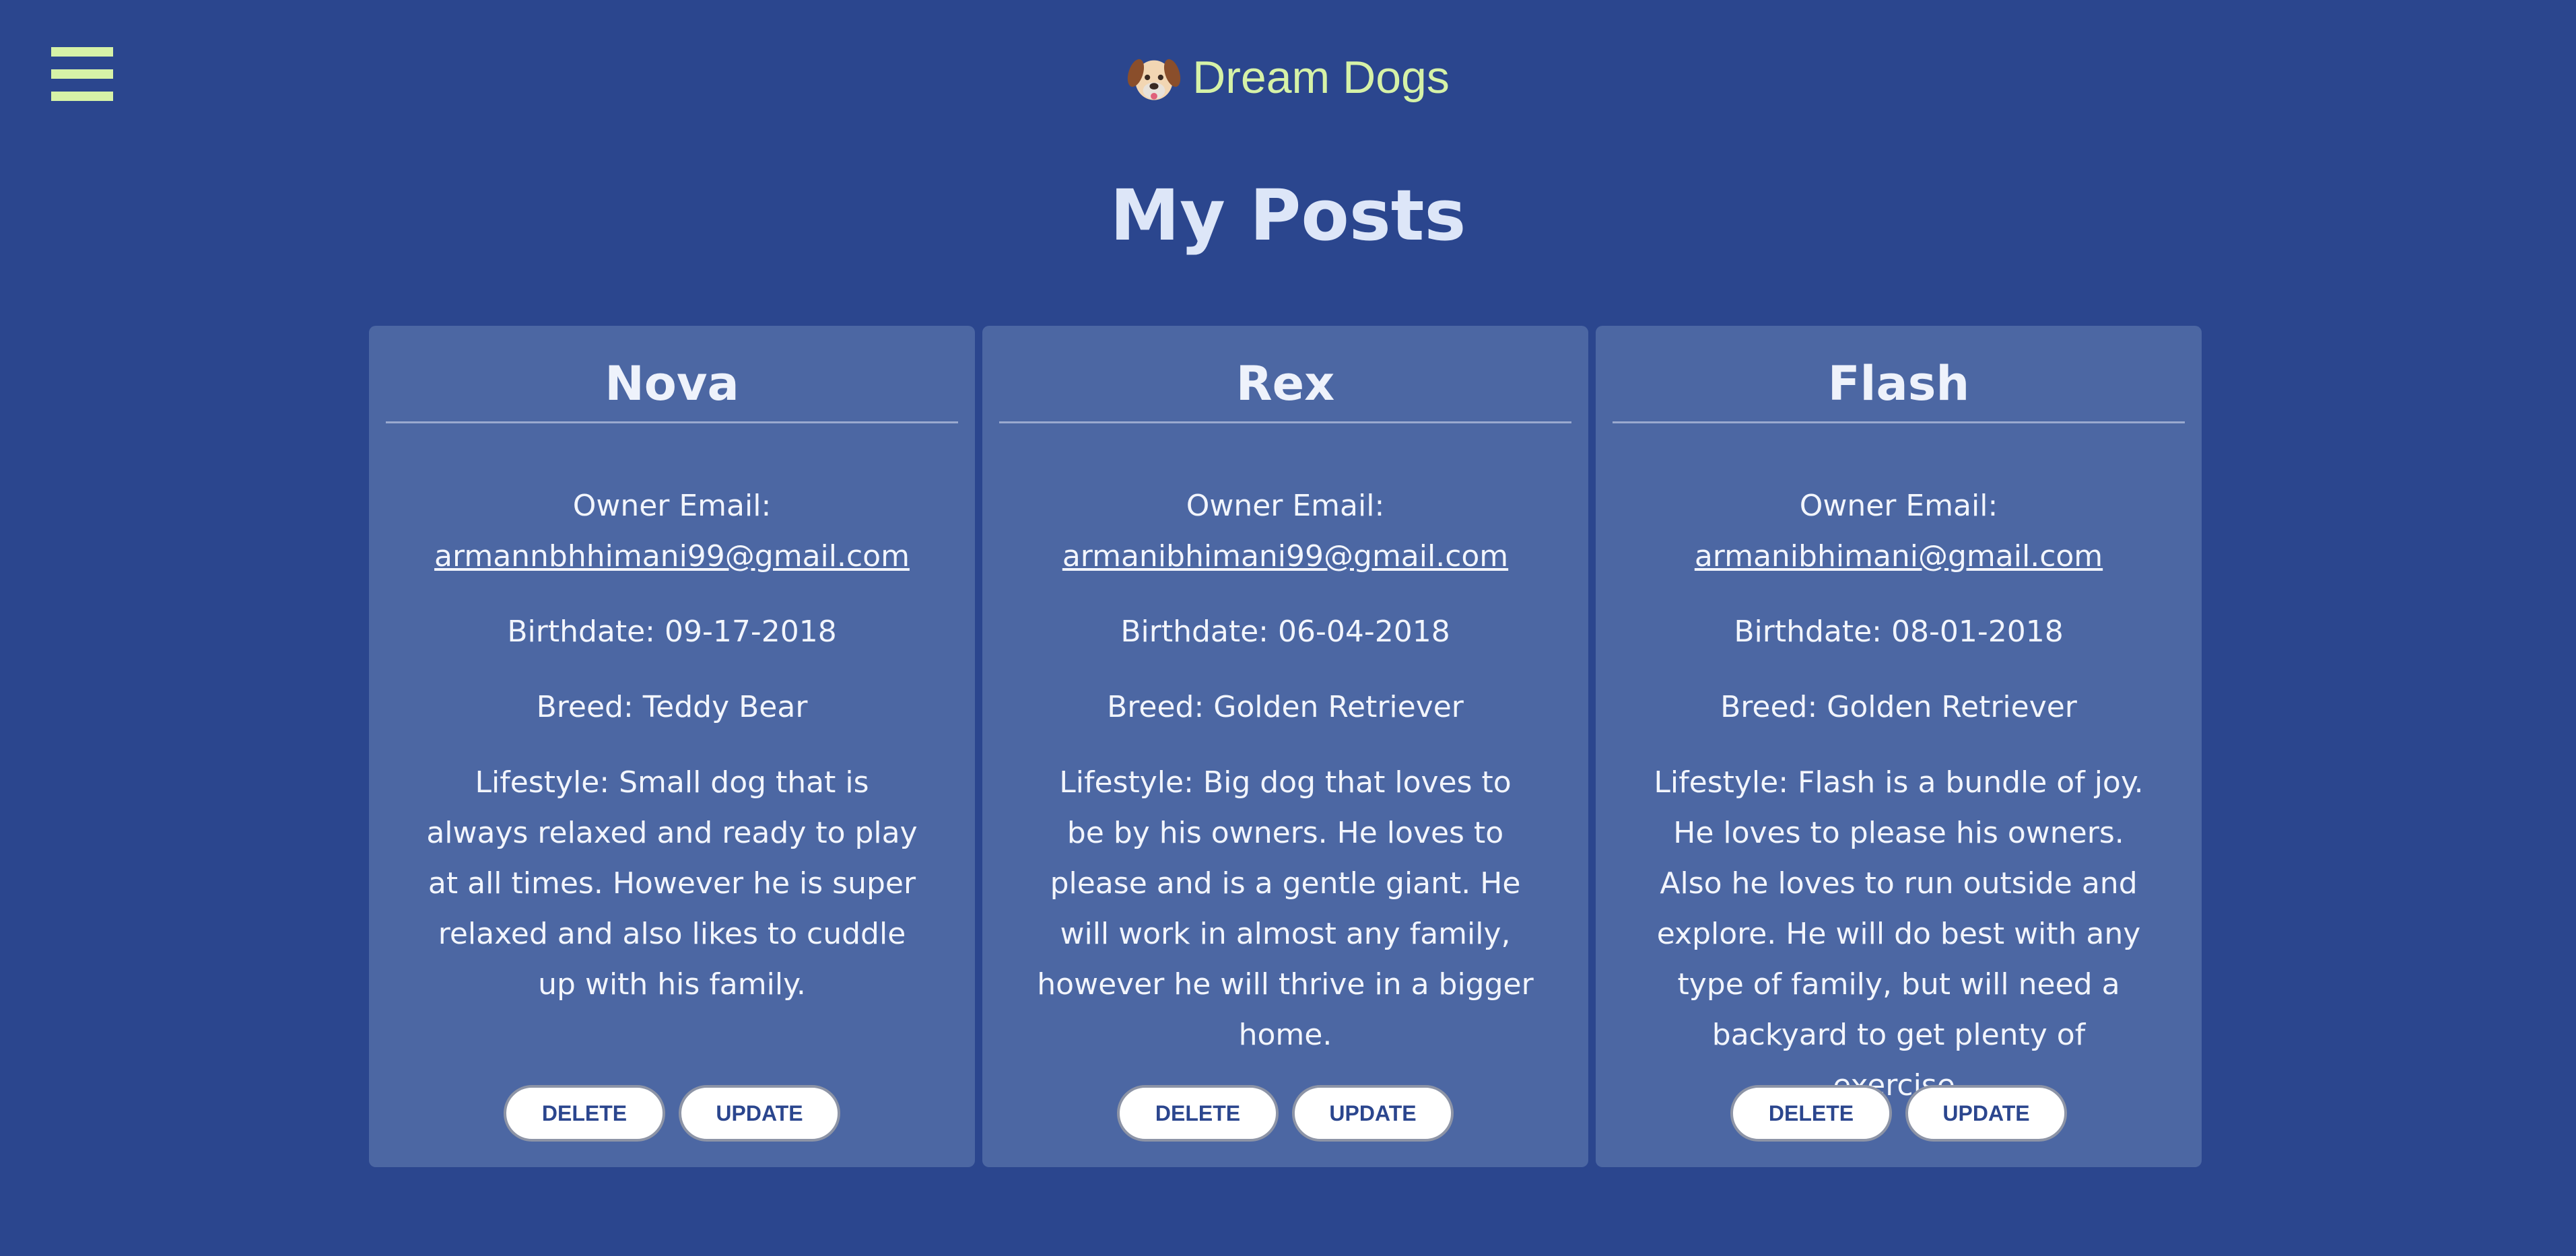 This screenshot has height=1256, width=2576. I want to click on owner-email-link: armanibhimani@gmail.com, so click(1899, 556).